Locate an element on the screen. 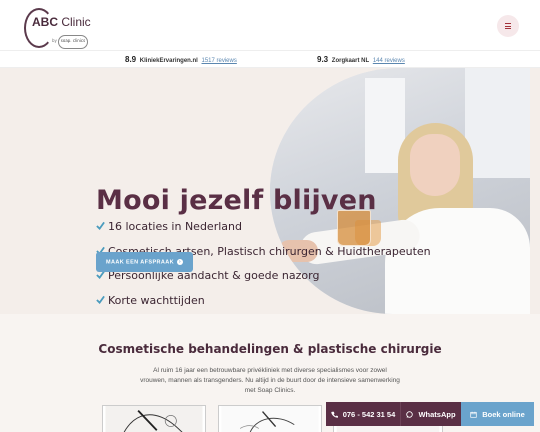 The width and height of the screenshot is (540, 432). abc-clinic-logo: ABC Clinic by soap. clinics is located at coordinates (60, 28).